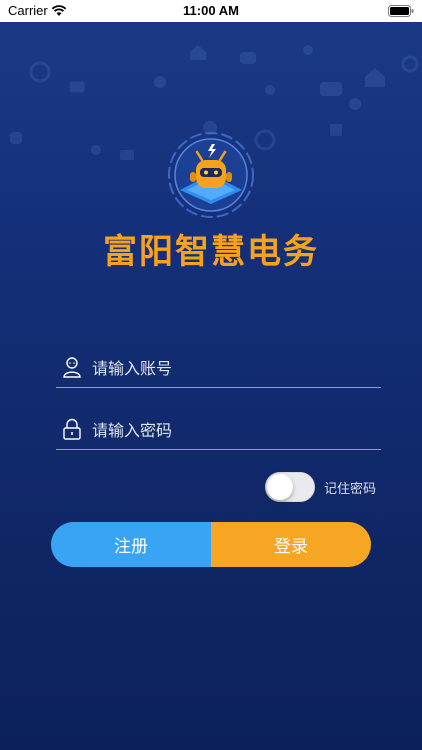 This screenshot has height=750, width=422. I want to click on password-field, so click(218, 430).